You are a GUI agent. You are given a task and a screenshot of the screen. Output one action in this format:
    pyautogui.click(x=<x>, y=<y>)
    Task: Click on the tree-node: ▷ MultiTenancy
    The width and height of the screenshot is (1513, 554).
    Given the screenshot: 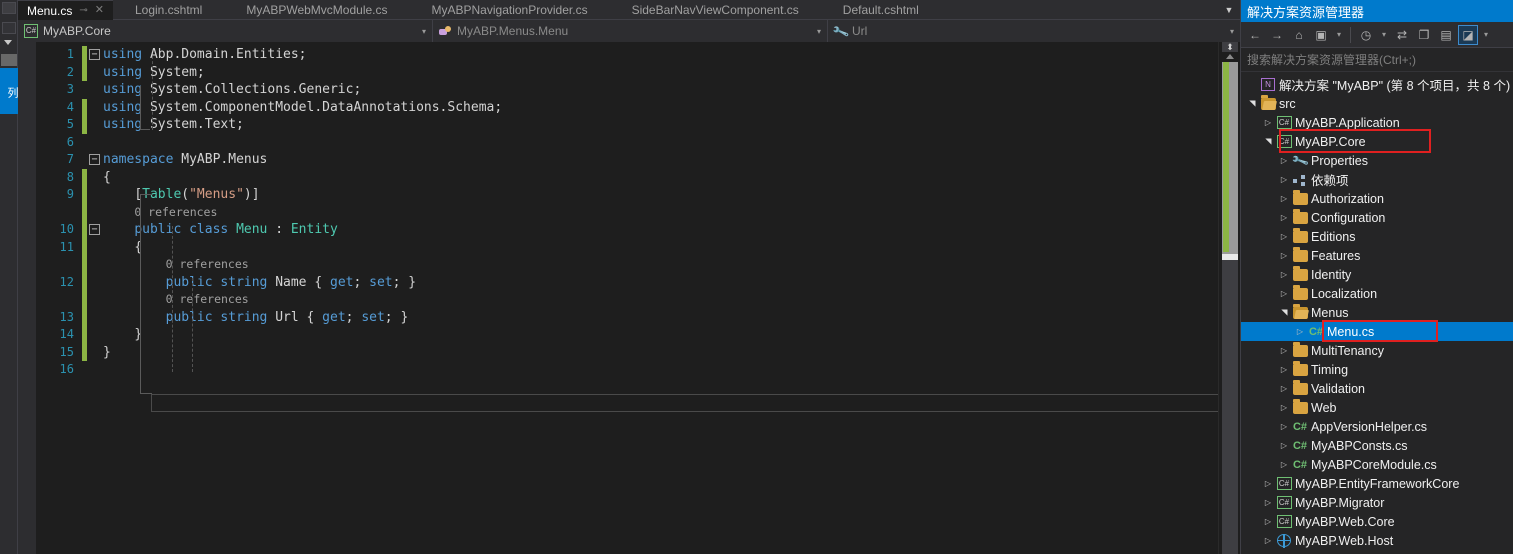 What is the action you would take?
    pyautogui.click(x=1377, y=350)
    